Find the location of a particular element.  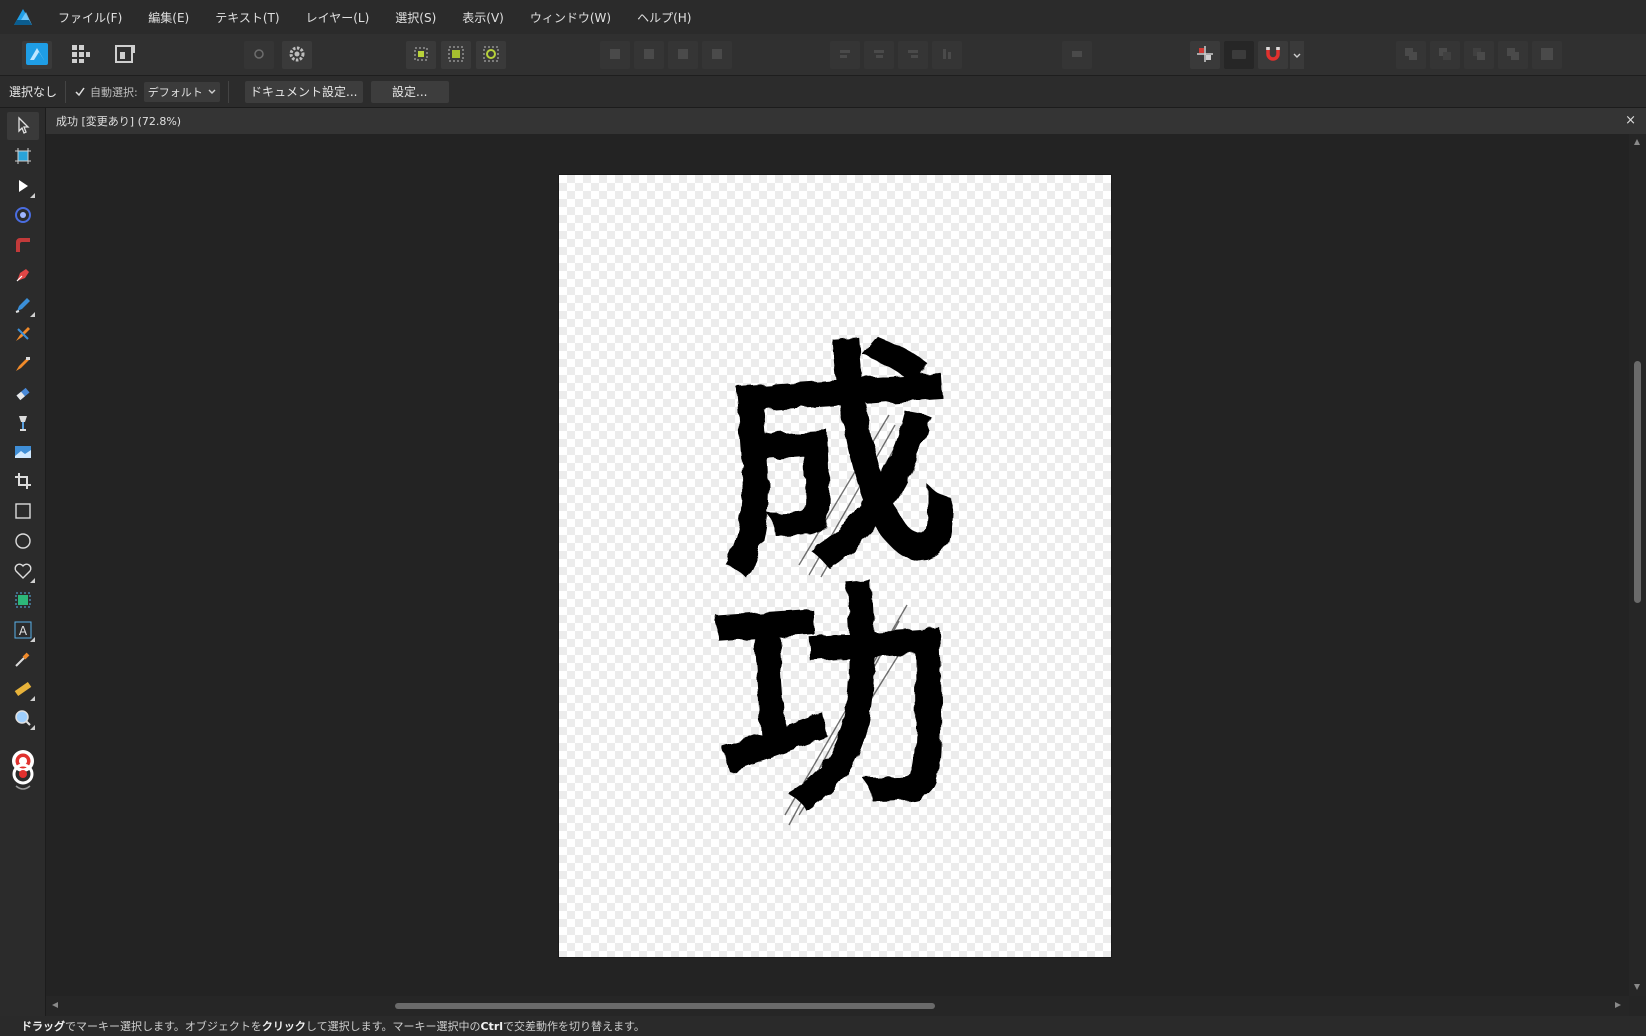

measure-tool is located at coordinates (23, 690).